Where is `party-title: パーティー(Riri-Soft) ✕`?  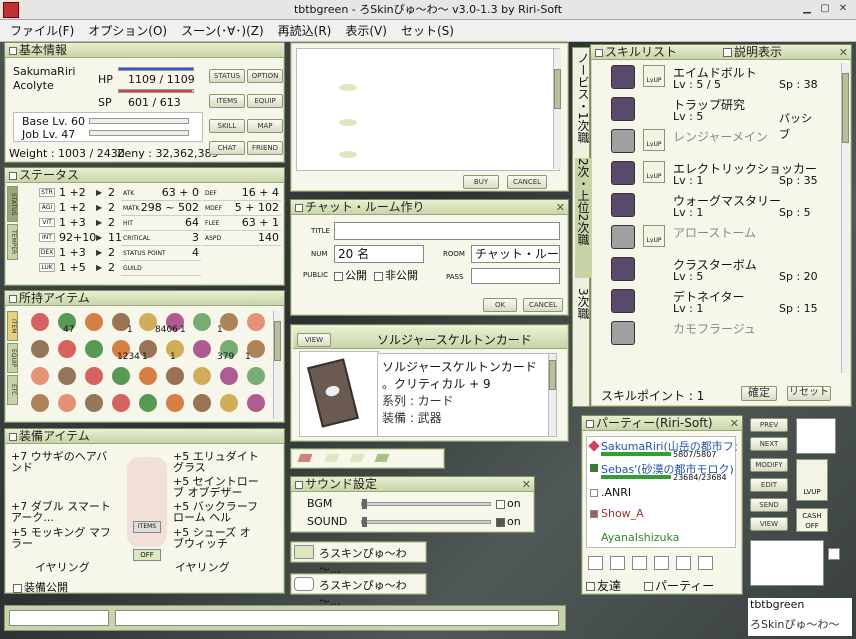
party-title: パーティー(Riri-Soft) ✕ is located at coordinates (662, 423).